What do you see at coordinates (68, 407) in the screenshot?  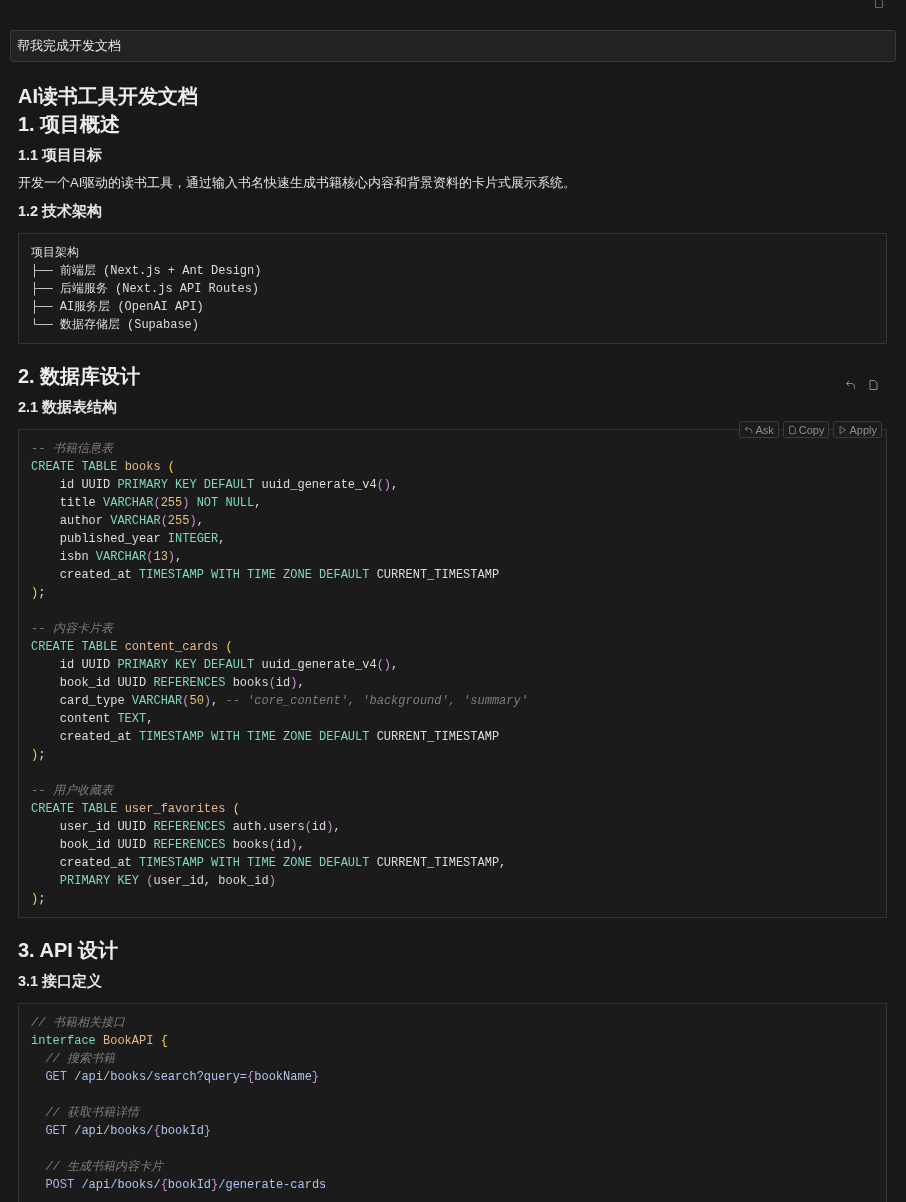 I see `subsection-heading: 2.1 数据表结构` at bounding box center [68, 407].